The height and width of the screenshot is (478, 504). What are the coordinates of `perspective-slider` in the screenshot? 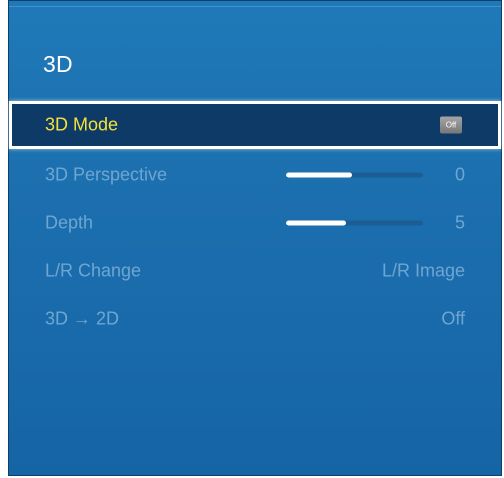 It's located at (354, 175).